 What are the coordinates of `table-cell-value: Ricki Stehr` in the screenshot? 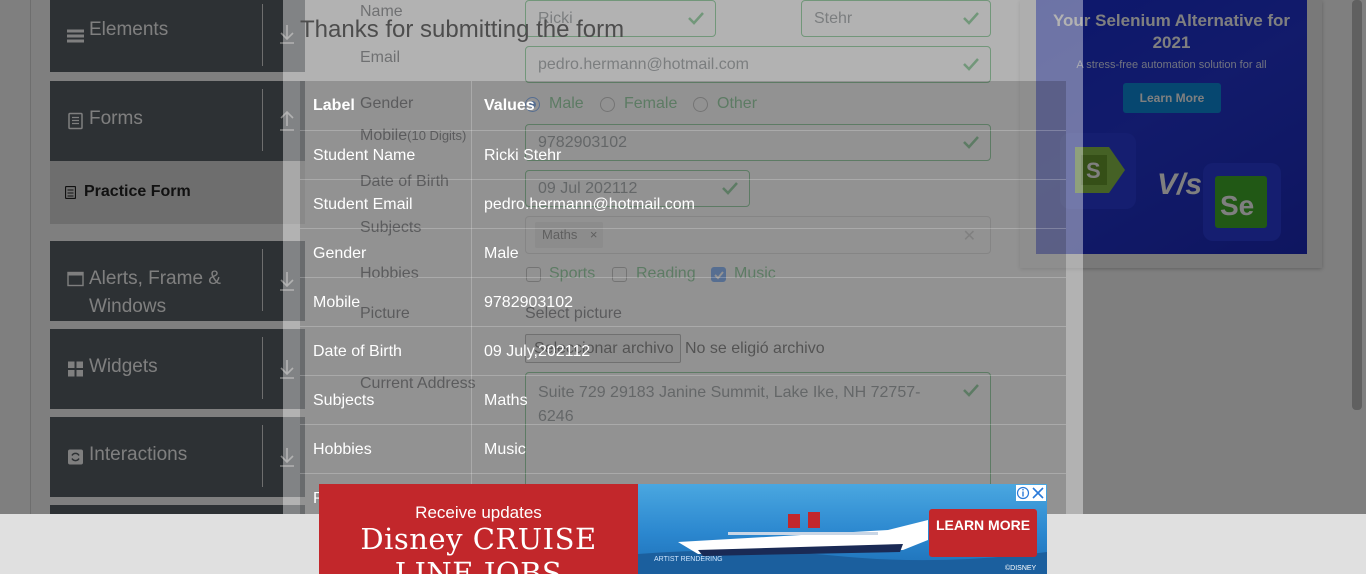 It's located at (523, 155).